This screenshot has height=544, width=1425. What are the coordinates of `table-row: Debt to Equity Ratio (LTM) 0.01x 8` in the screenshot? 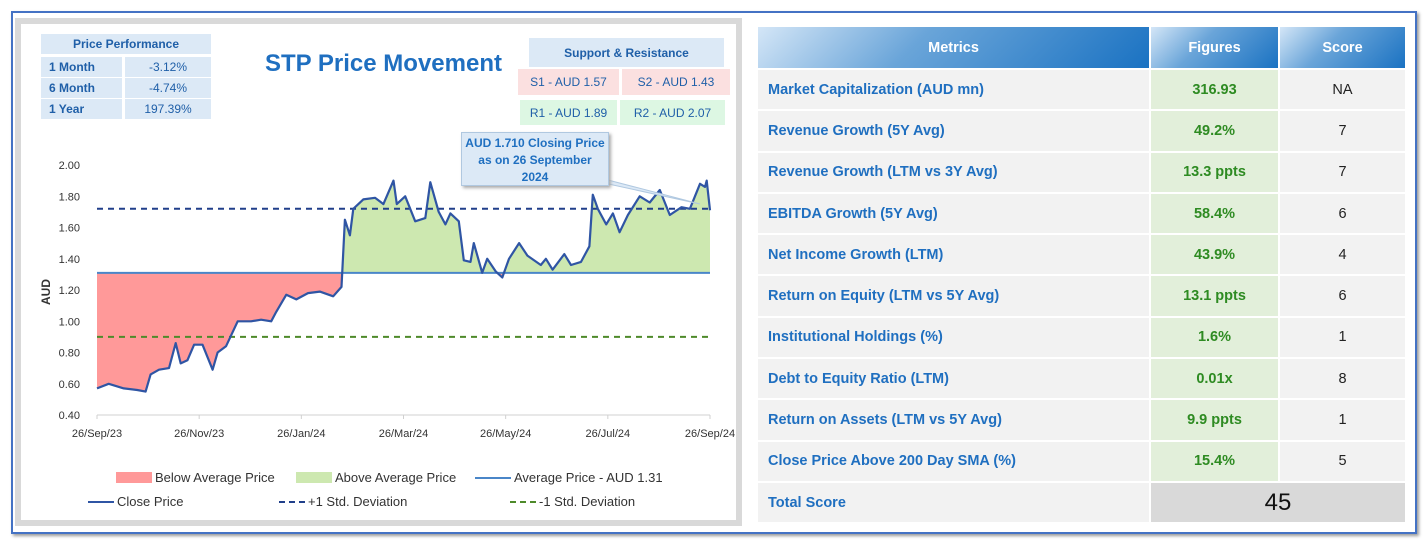 It's located at (1081, 379).